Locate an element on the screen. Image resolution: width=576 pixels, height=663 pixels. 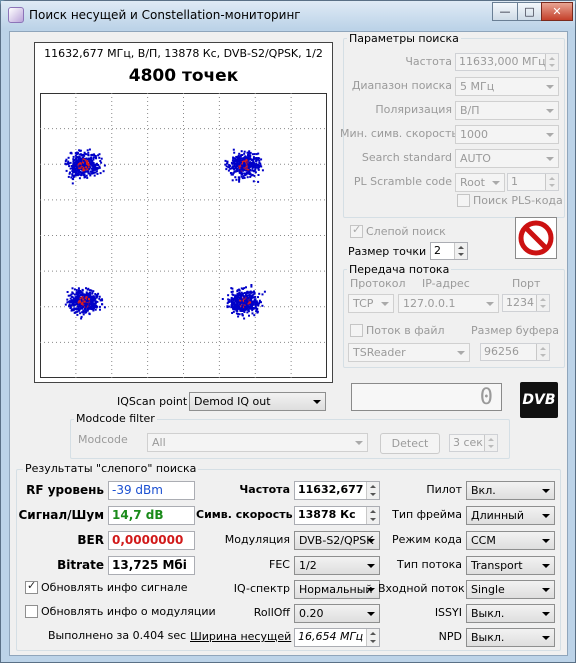
stop-icon is located at coordinates (536, 238).